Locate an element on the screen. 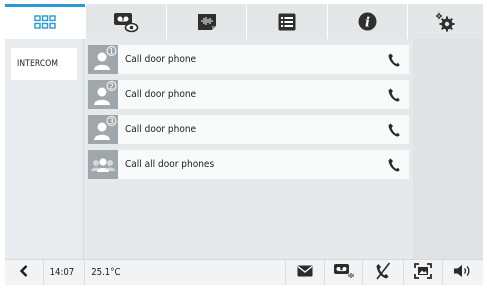  temperature-readout: 25.1°C is located at coordinates (186, 272).